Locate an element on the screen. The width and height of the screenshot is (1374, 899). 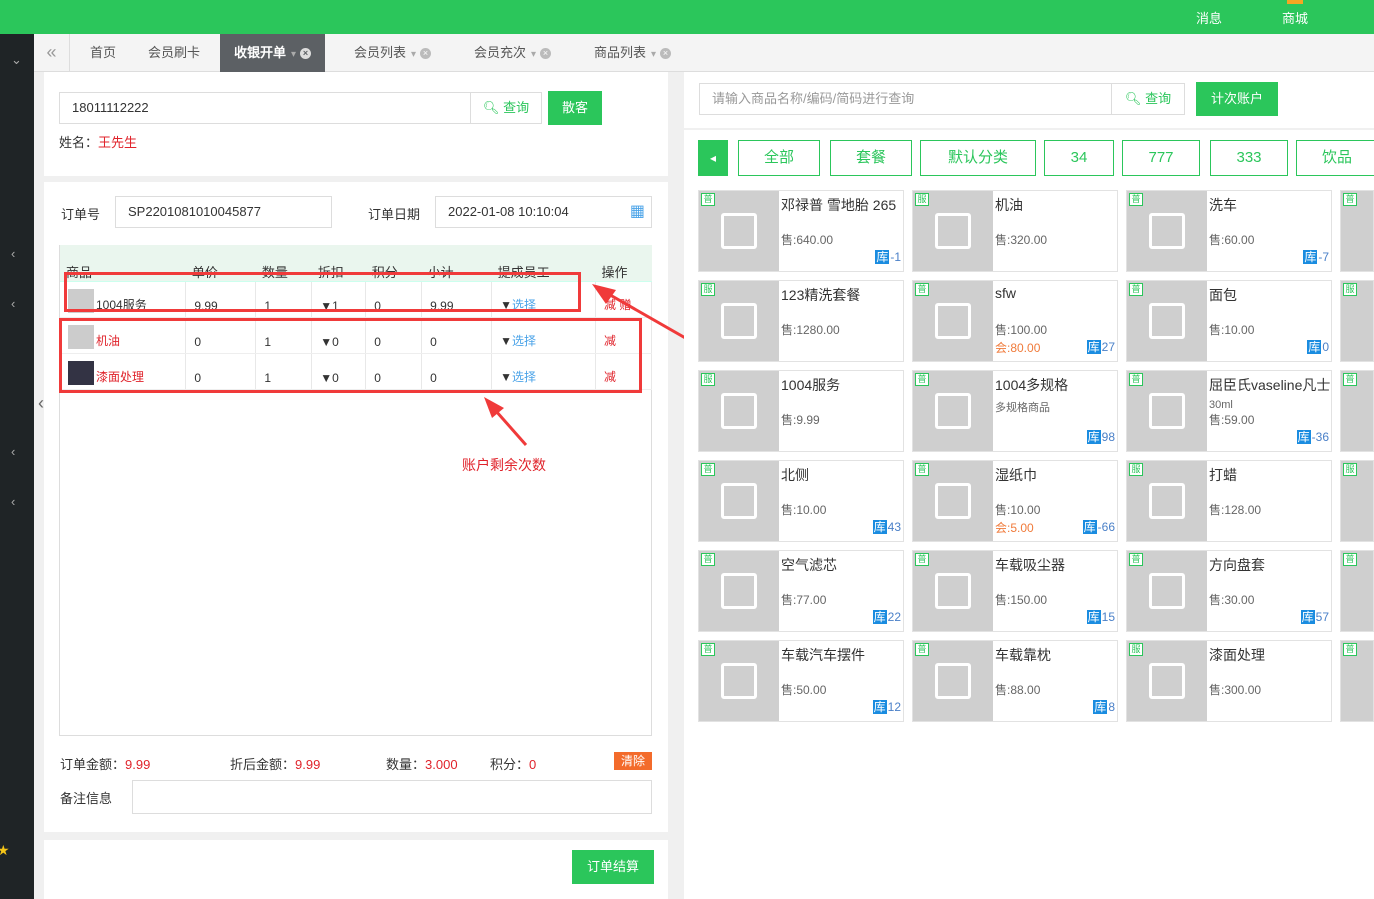
product-name: sfw is located at coordinates (1005, 293).